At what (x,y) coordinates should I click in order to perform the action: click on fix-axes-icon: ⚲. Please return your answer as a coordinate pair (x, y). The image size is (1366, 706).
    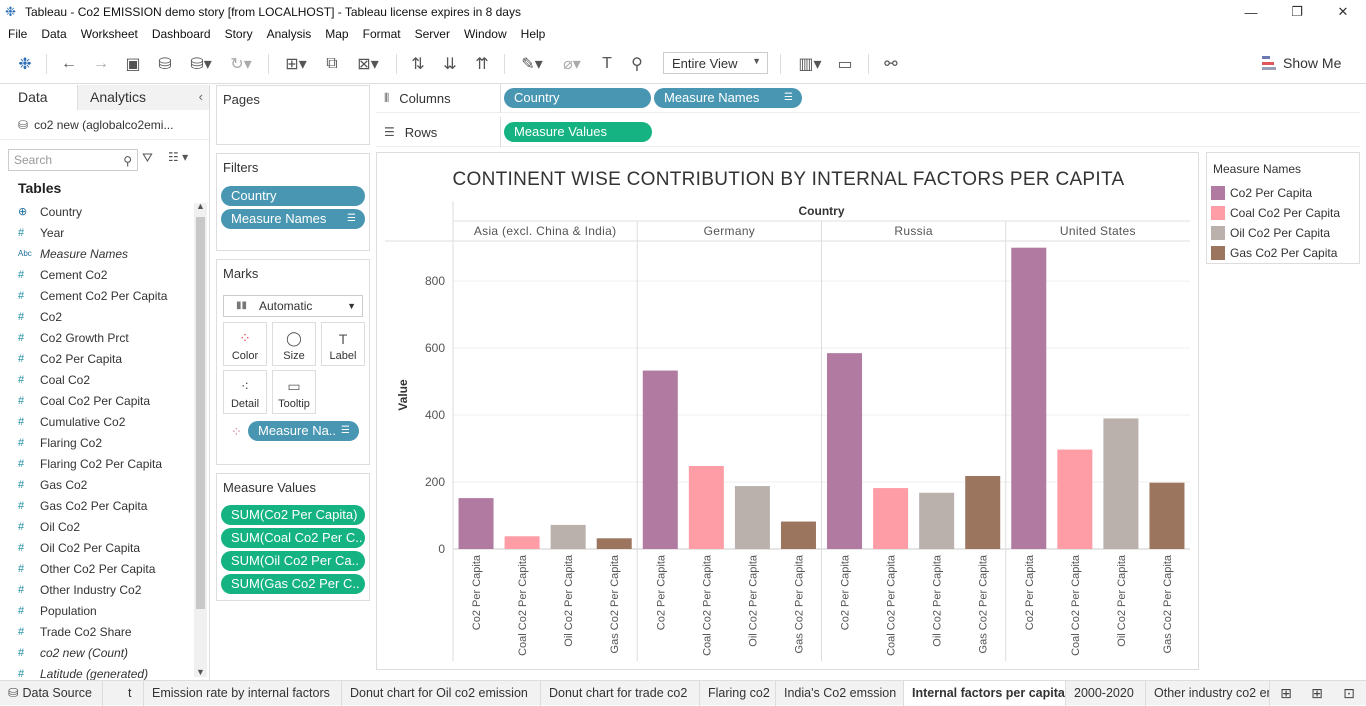
    Looking at the image, I should click on (637, 64).